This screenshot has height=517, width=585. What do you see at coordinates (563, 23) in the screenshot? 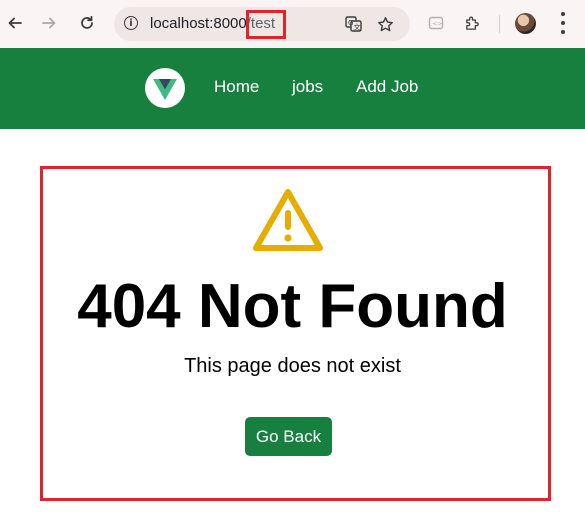
I see `more-menu-icon` at bounding box center [563, 23].